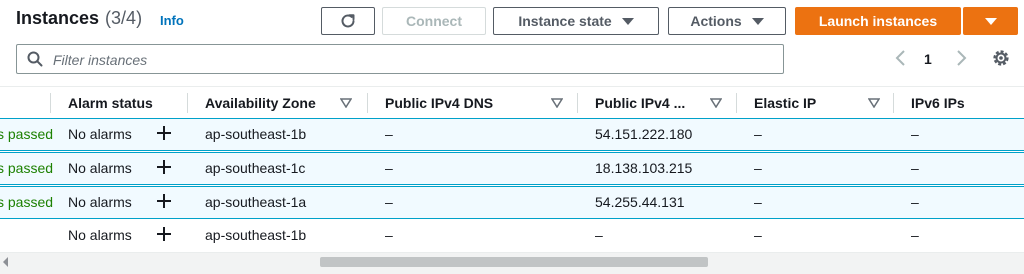 The width and height of the screenshot is (1024, 274). What do you see at coordinates (599, 235) in the screenshot?
I see `public-ipv4: –` at bounding box center [599, 235].